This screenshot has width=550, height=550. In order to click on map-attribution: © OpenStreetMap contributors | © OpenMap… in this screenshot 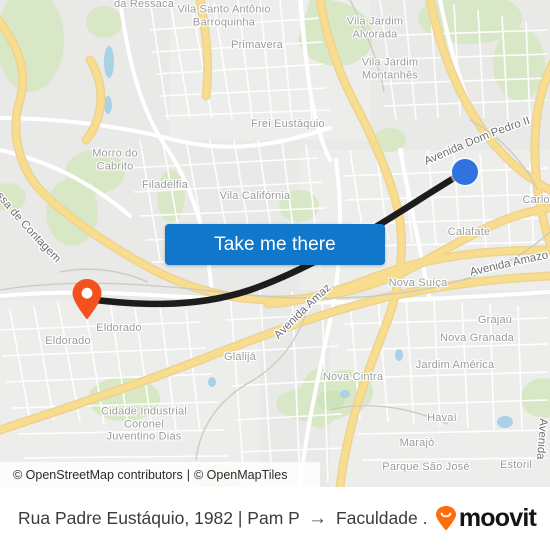, I will do `click(160, 474)`.